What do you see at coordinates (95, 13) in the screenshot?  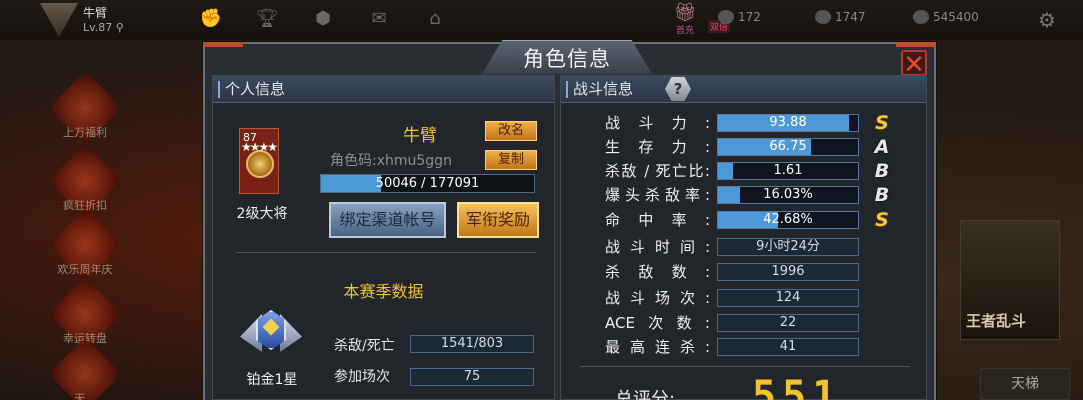 I see `player-name: 牛臂` at bounding box center [95, 13].